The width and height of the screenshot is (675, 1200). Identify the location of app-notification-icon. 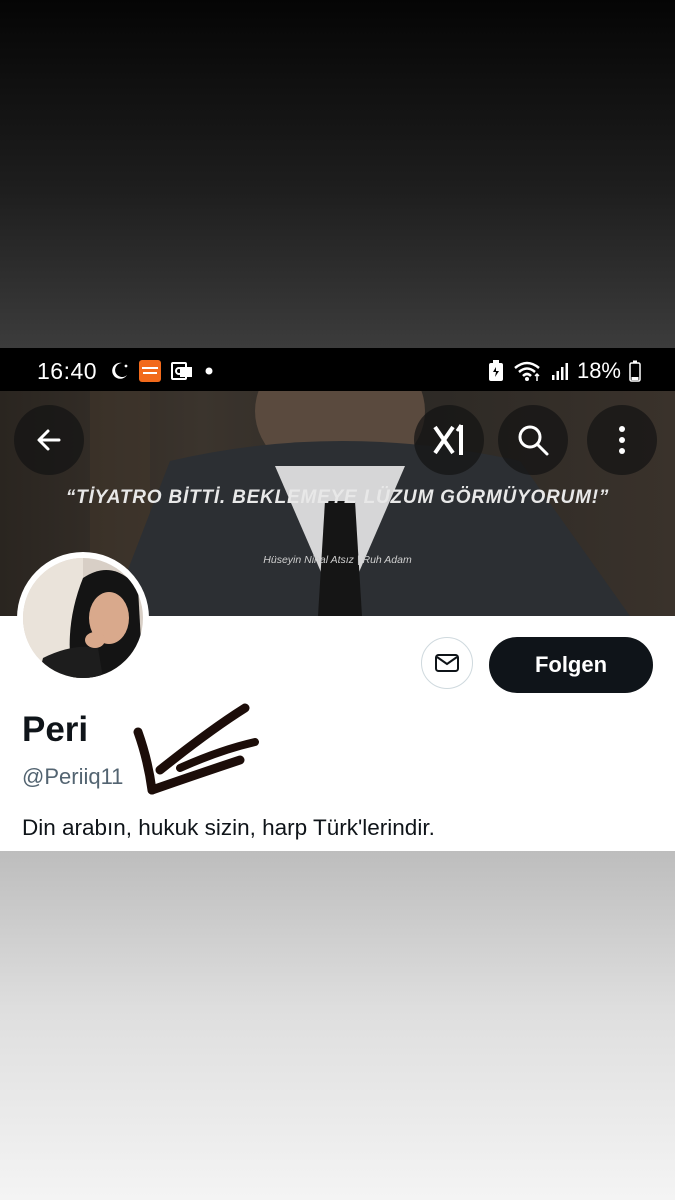
(150, 371).